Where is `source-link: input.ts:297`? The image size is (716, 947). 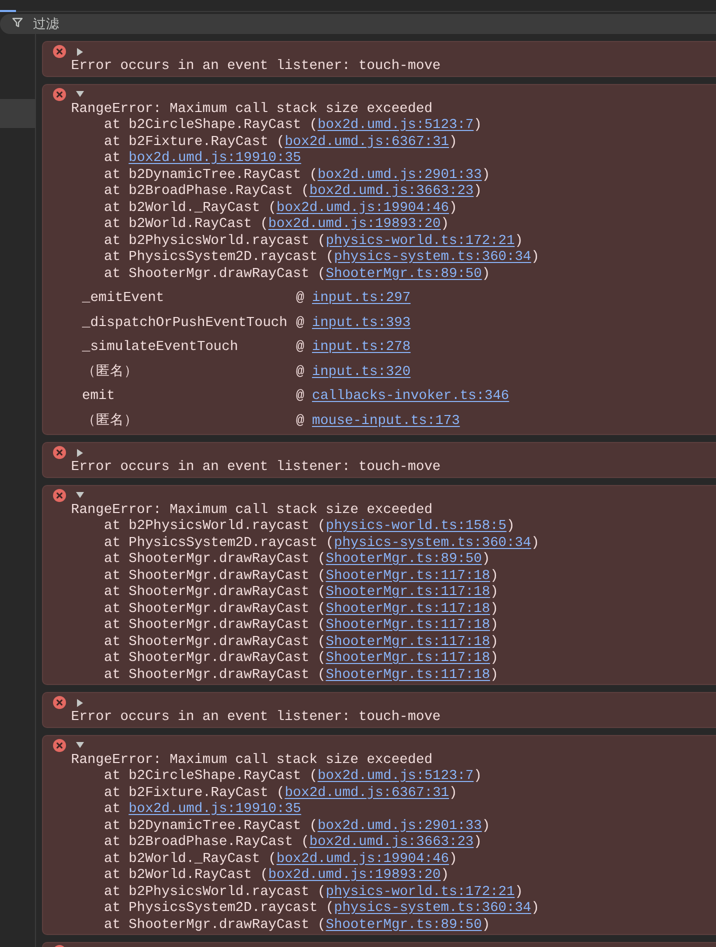
source-link: input.ts:297 is located at coordinates (361, 299).